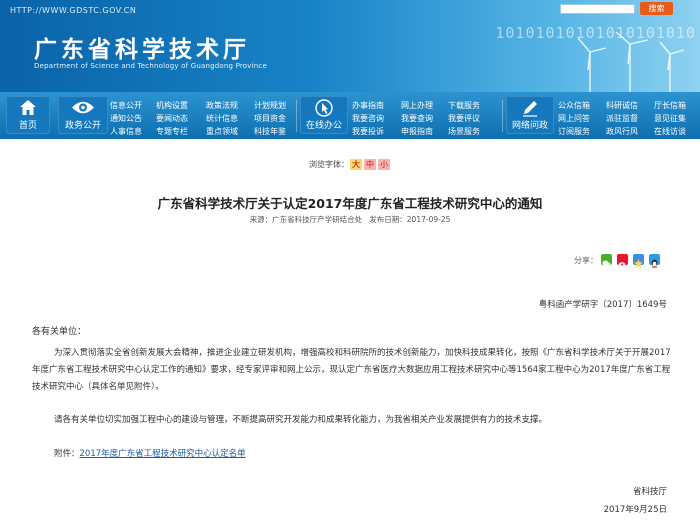 The image size is (700, 522). What do you see at coordinates (622, 131) in the screenshot?
I see `nav-link: 政风行风` at bounding box center [622, 131].